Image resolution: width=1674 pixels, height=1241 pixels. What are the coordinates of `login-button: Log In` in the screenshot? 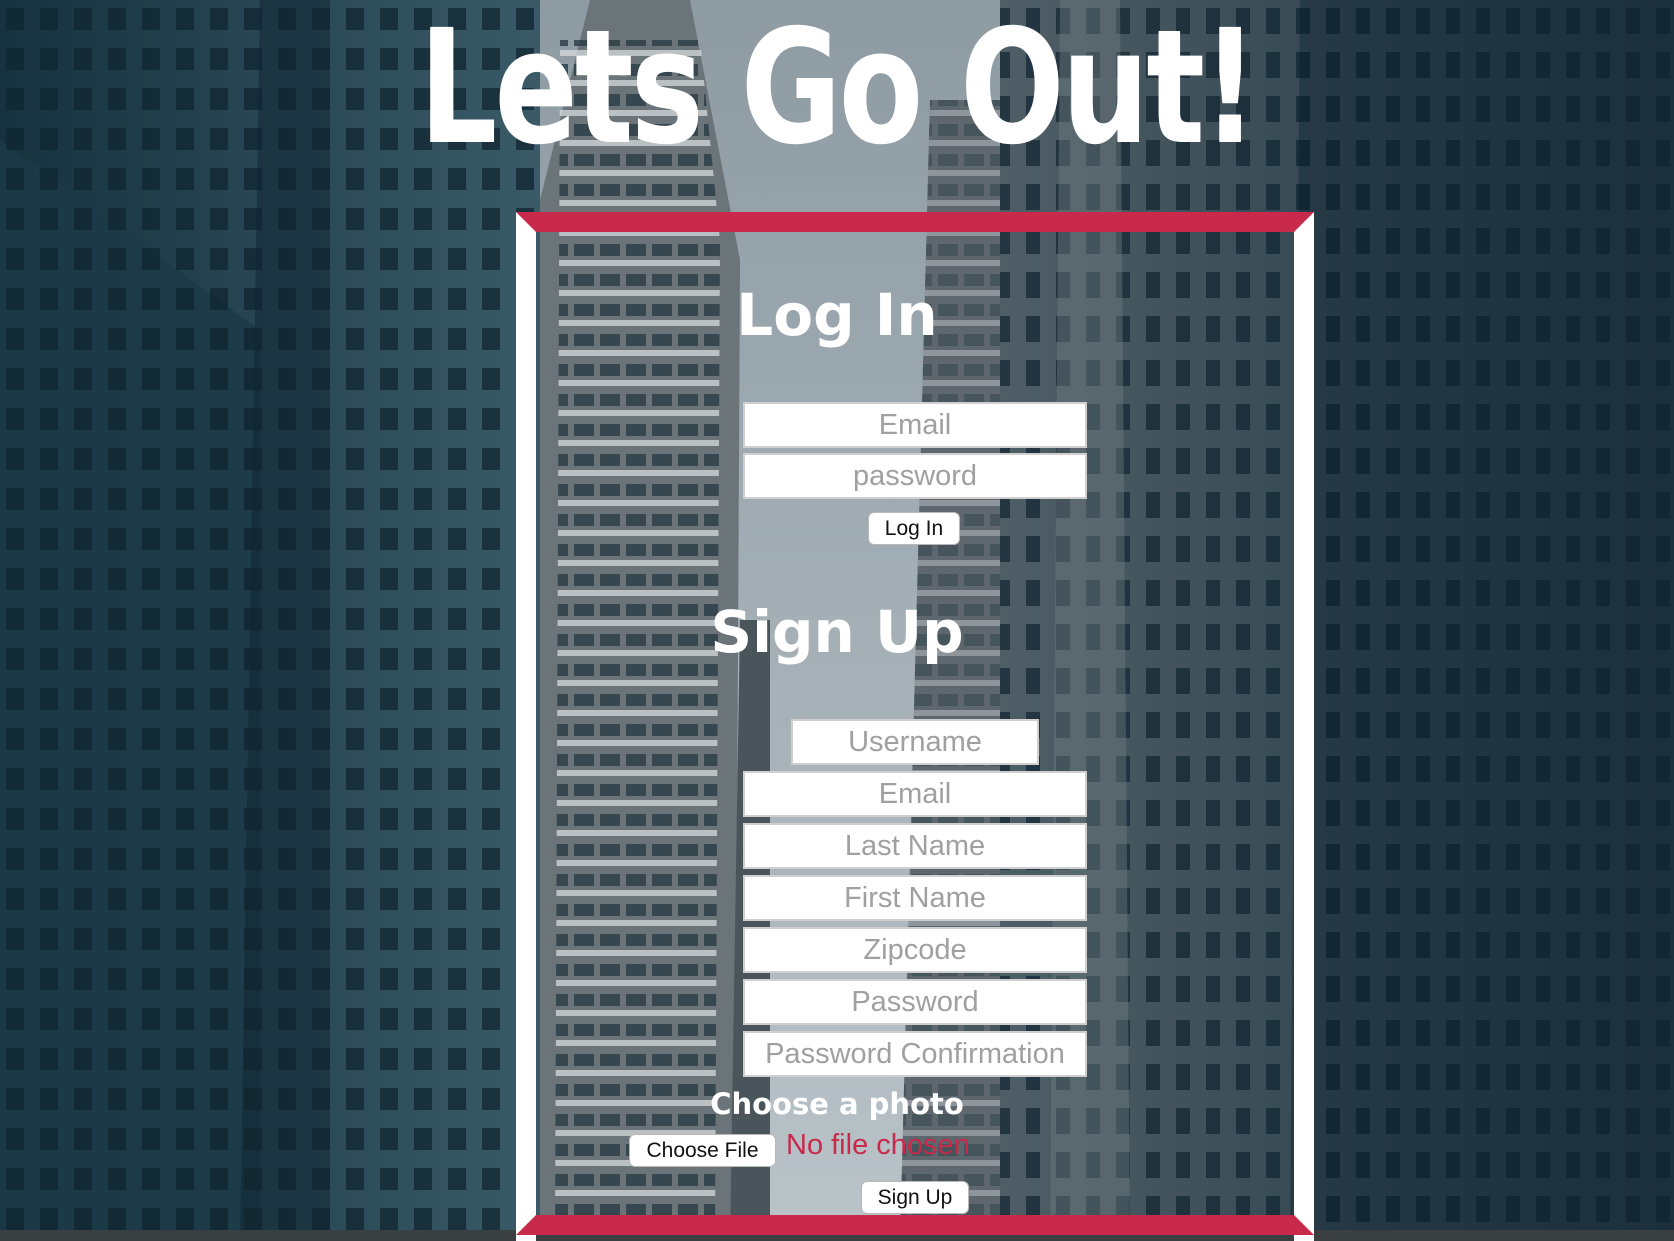 It's located at (914, 528).